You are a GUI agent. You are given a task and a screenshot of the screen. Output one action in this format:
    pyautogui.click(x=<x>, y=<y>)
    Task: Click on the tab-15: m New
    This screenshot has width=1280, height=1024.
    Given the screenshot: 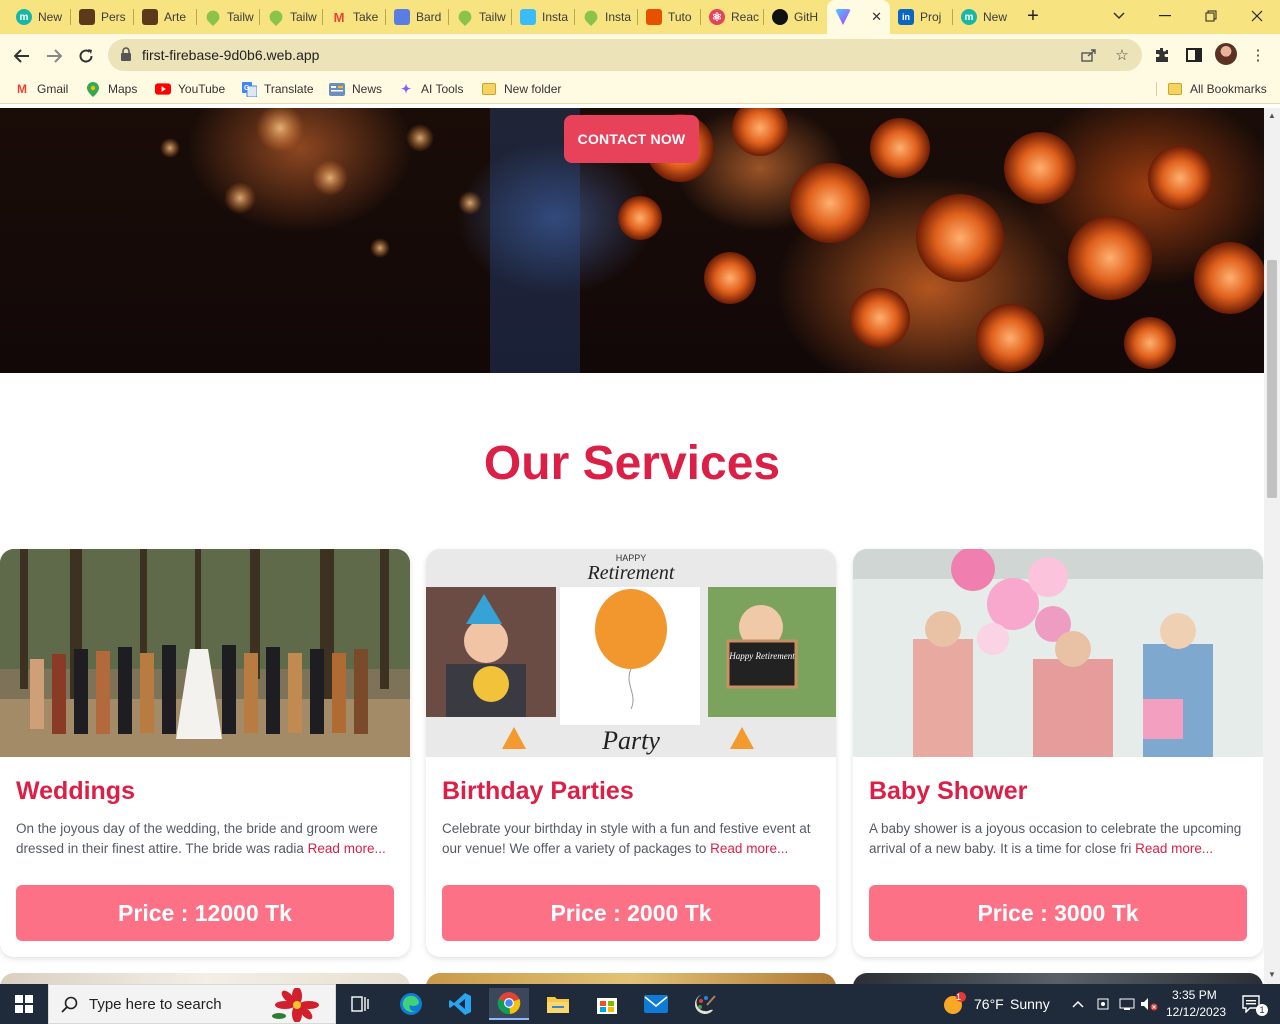 What is the action you would take?
    pyautogui.click(x=984, y=17)
    